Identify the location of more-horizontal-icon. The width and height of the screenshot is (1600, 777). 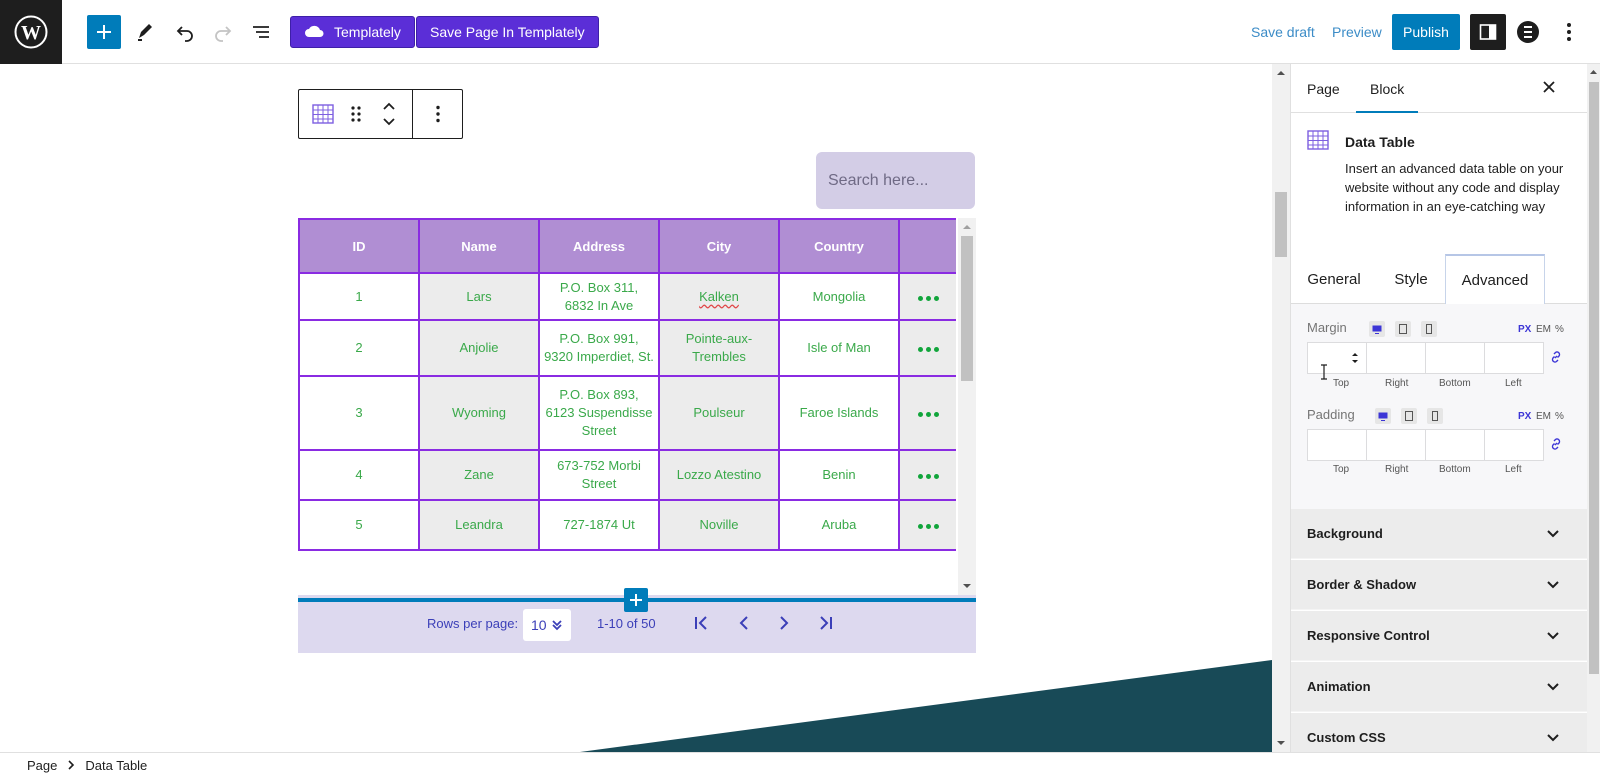
(928, 414).